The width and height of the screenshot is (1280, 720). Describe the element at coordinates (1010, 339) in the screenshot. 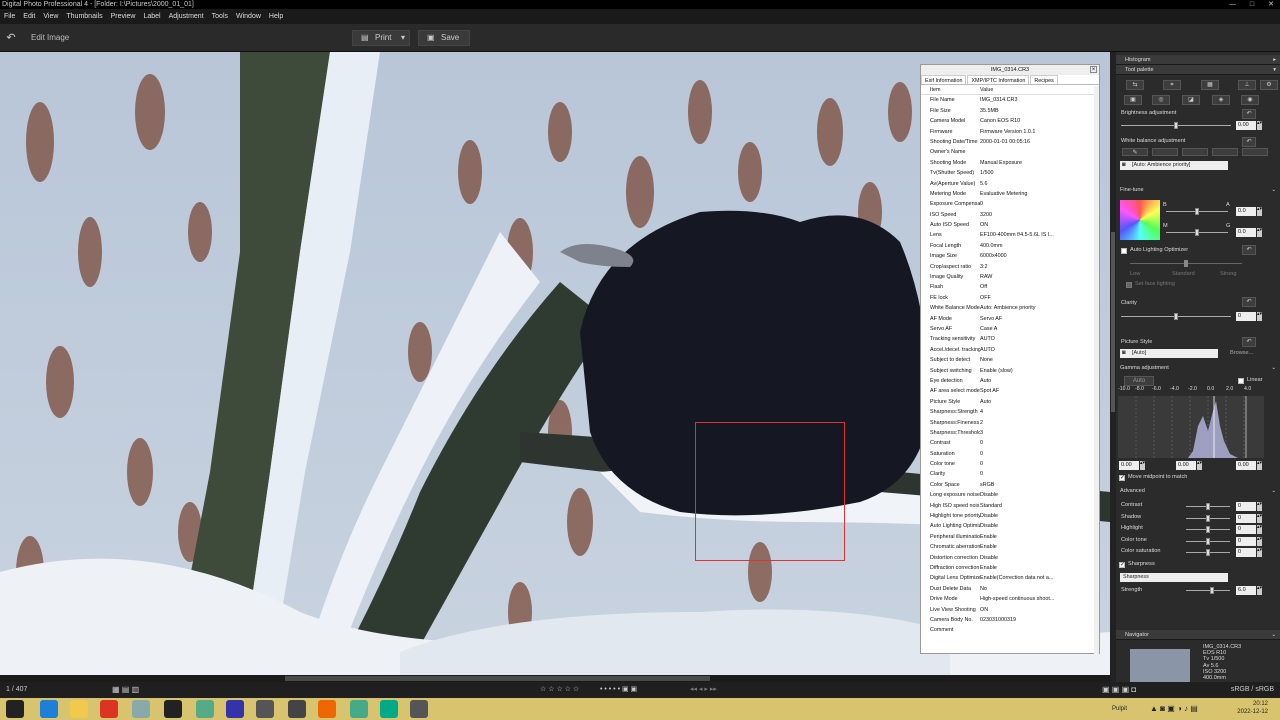

I see `exif-row: Tracking sensitivity AUTO` at that location.